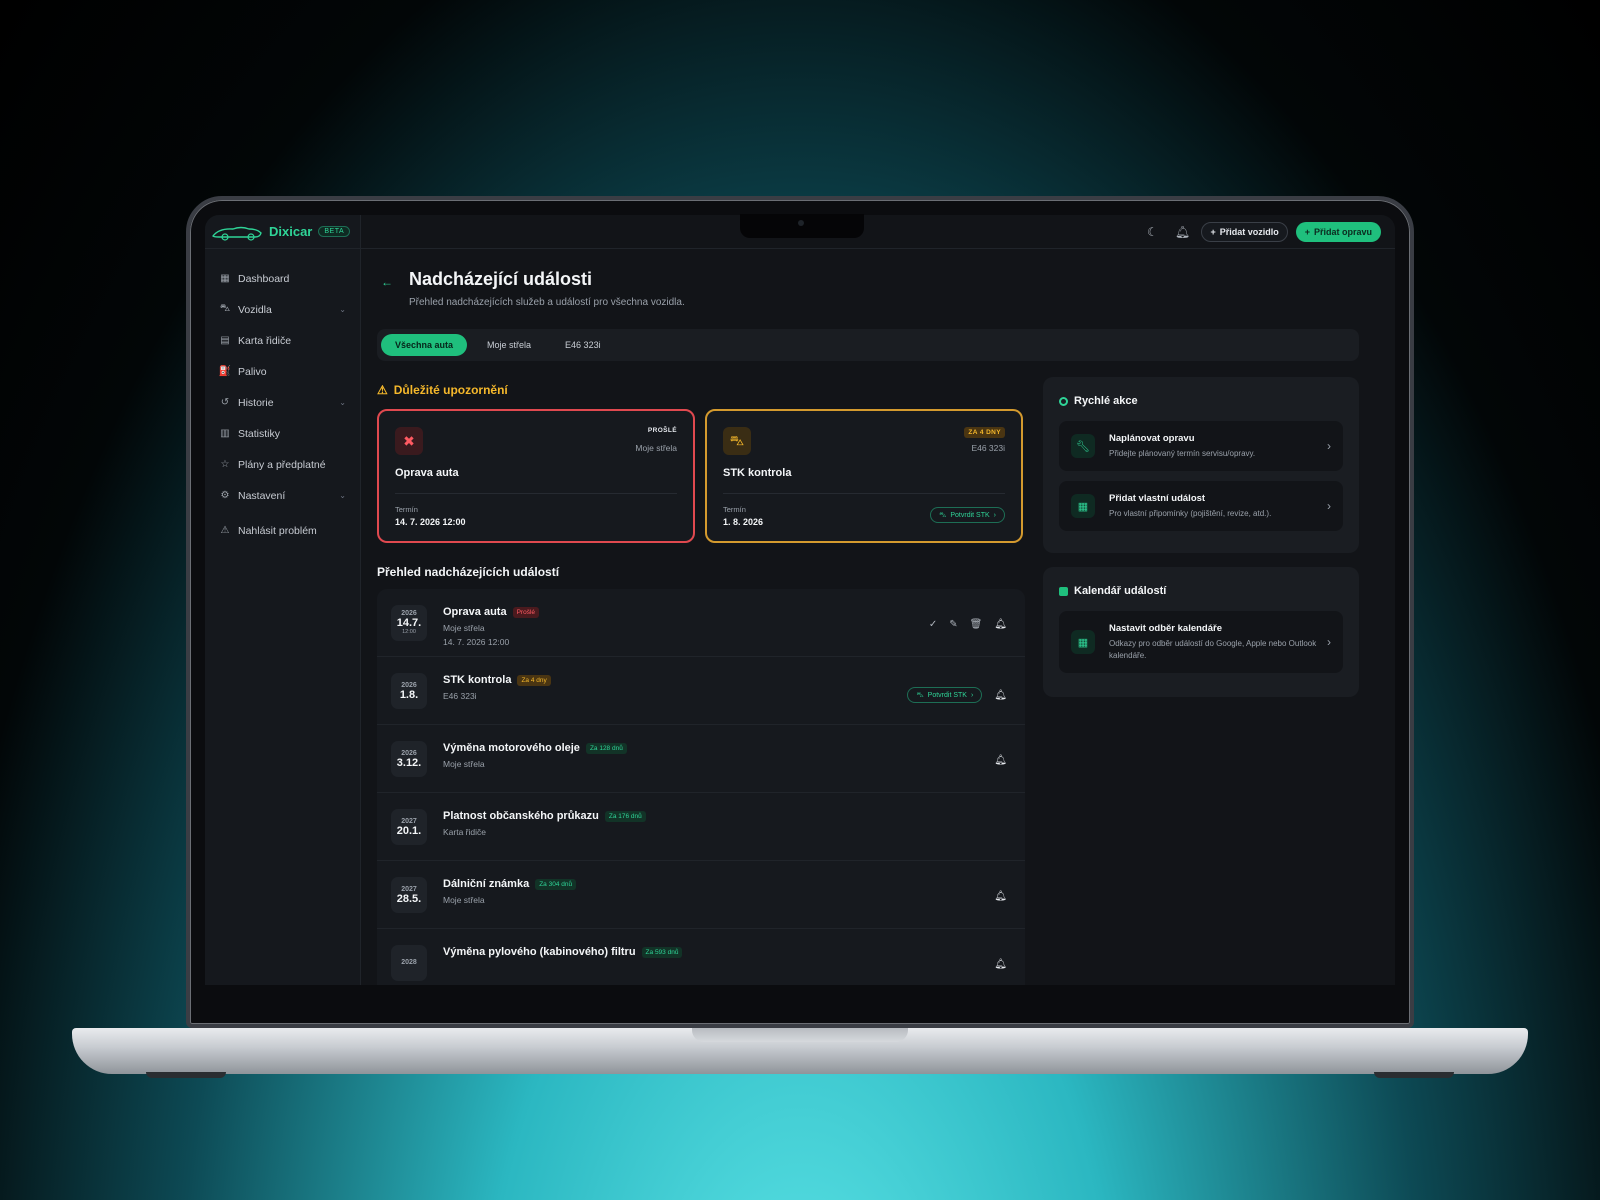 The width and height of the screenshot is (1600, 1200). I want to click on calendar-icon, so click(1063, 591).